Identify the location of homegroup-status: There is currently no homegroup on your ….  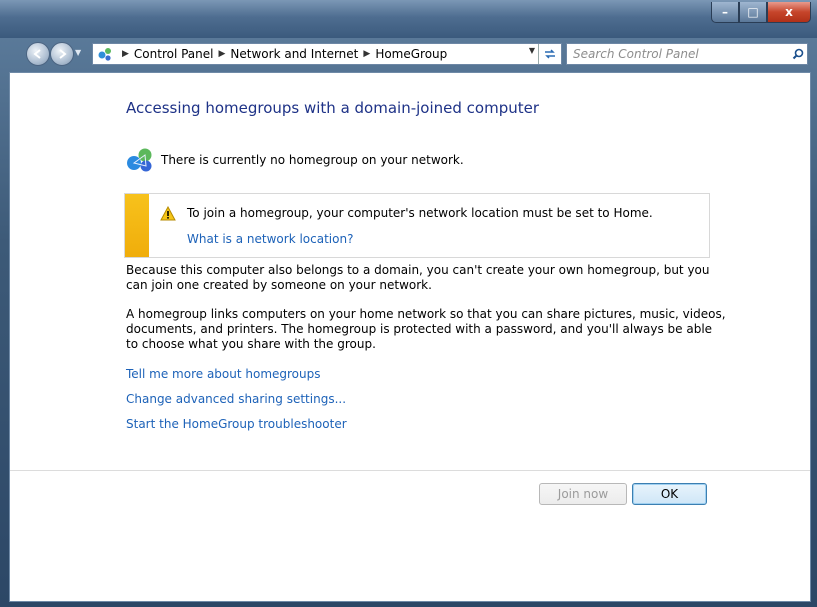
(295, 160).